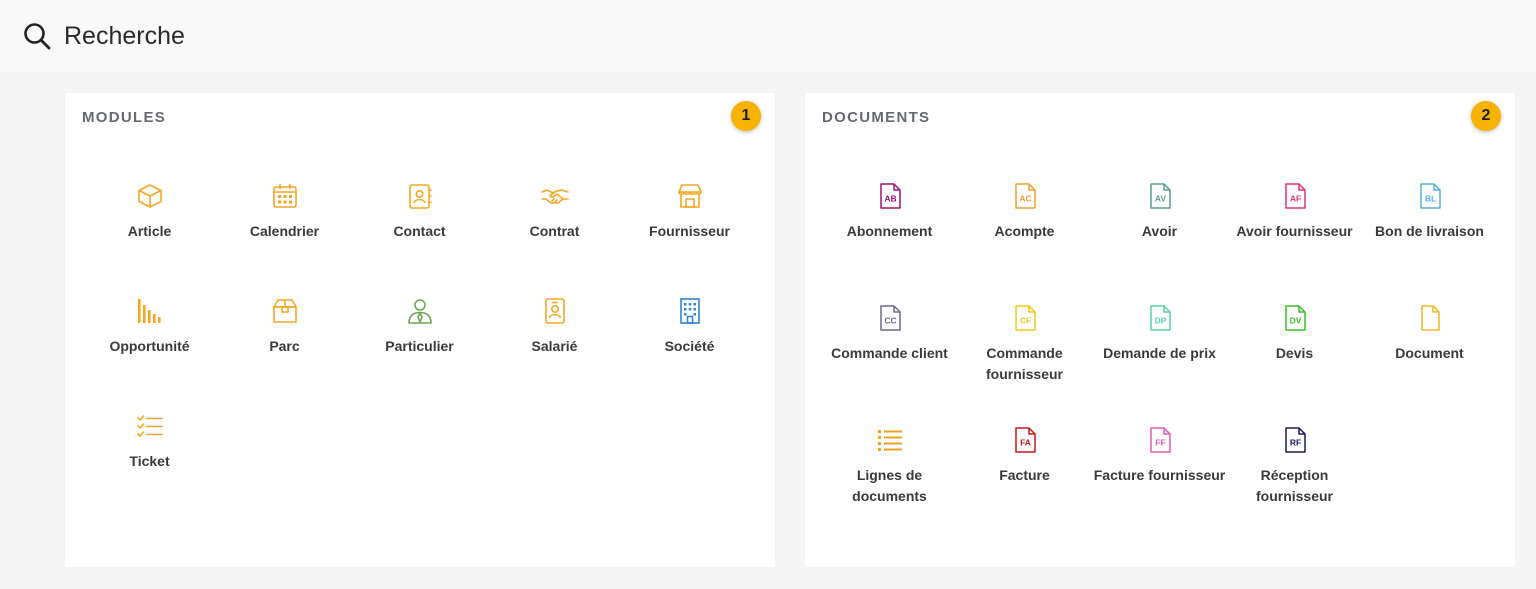 The height and width of the screenshot is (589, 1536). Describe the element at coordinates (1429, 199) in the screenshot. I see `svg-text: BL` at that location.